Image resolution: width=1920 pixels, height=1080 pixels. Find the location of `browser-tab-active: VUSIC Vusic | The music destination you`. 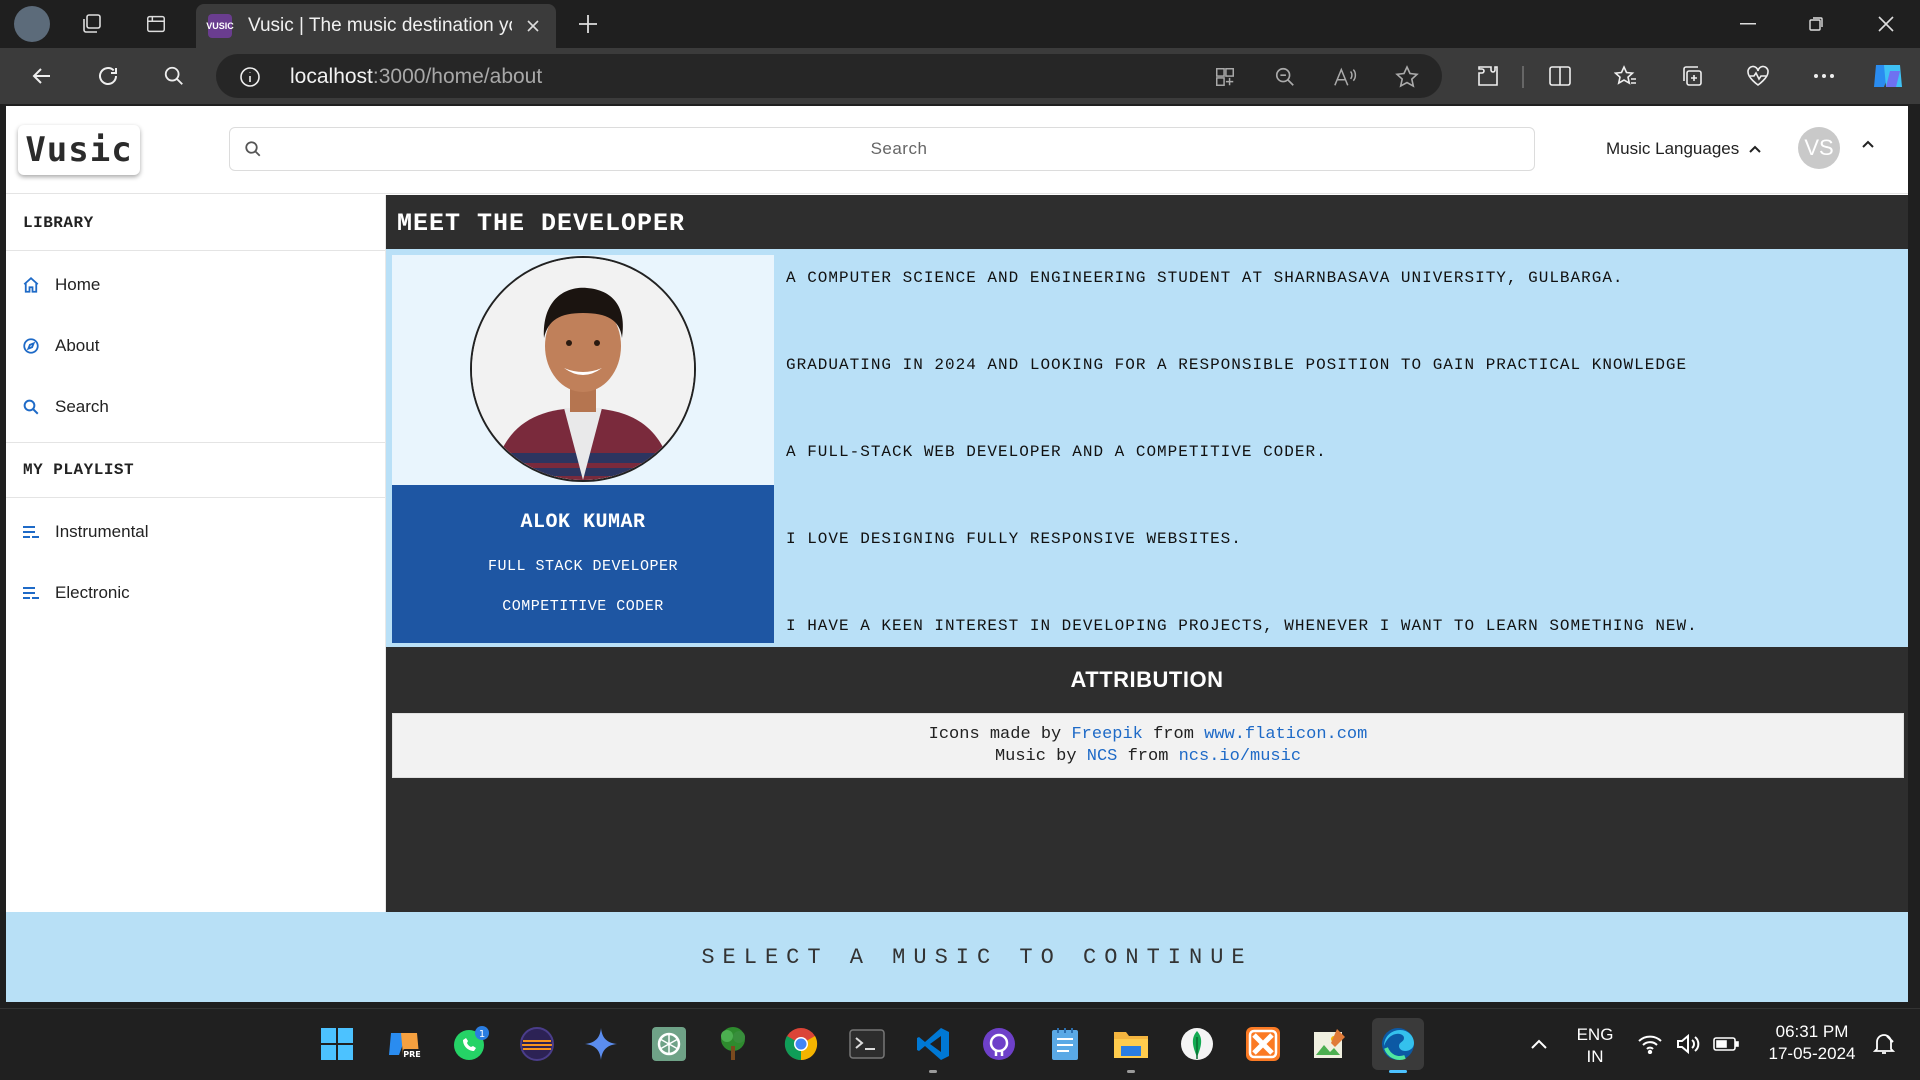

browser-tab-active: VUSIC Vusic | The music destination you is located at coordinates (376, 26).